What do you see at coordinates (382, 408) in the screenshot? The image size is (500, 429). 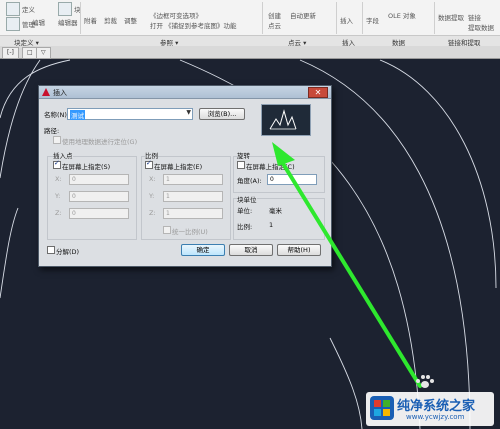 I see `windows-logo-icon` at bounding box center [382, 408].